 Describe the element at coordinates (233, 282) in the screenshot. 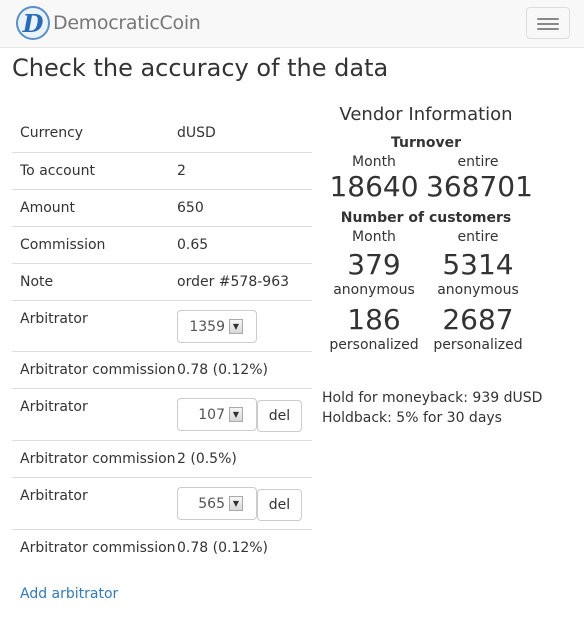

I see `row-value: order #578-963` at that location.